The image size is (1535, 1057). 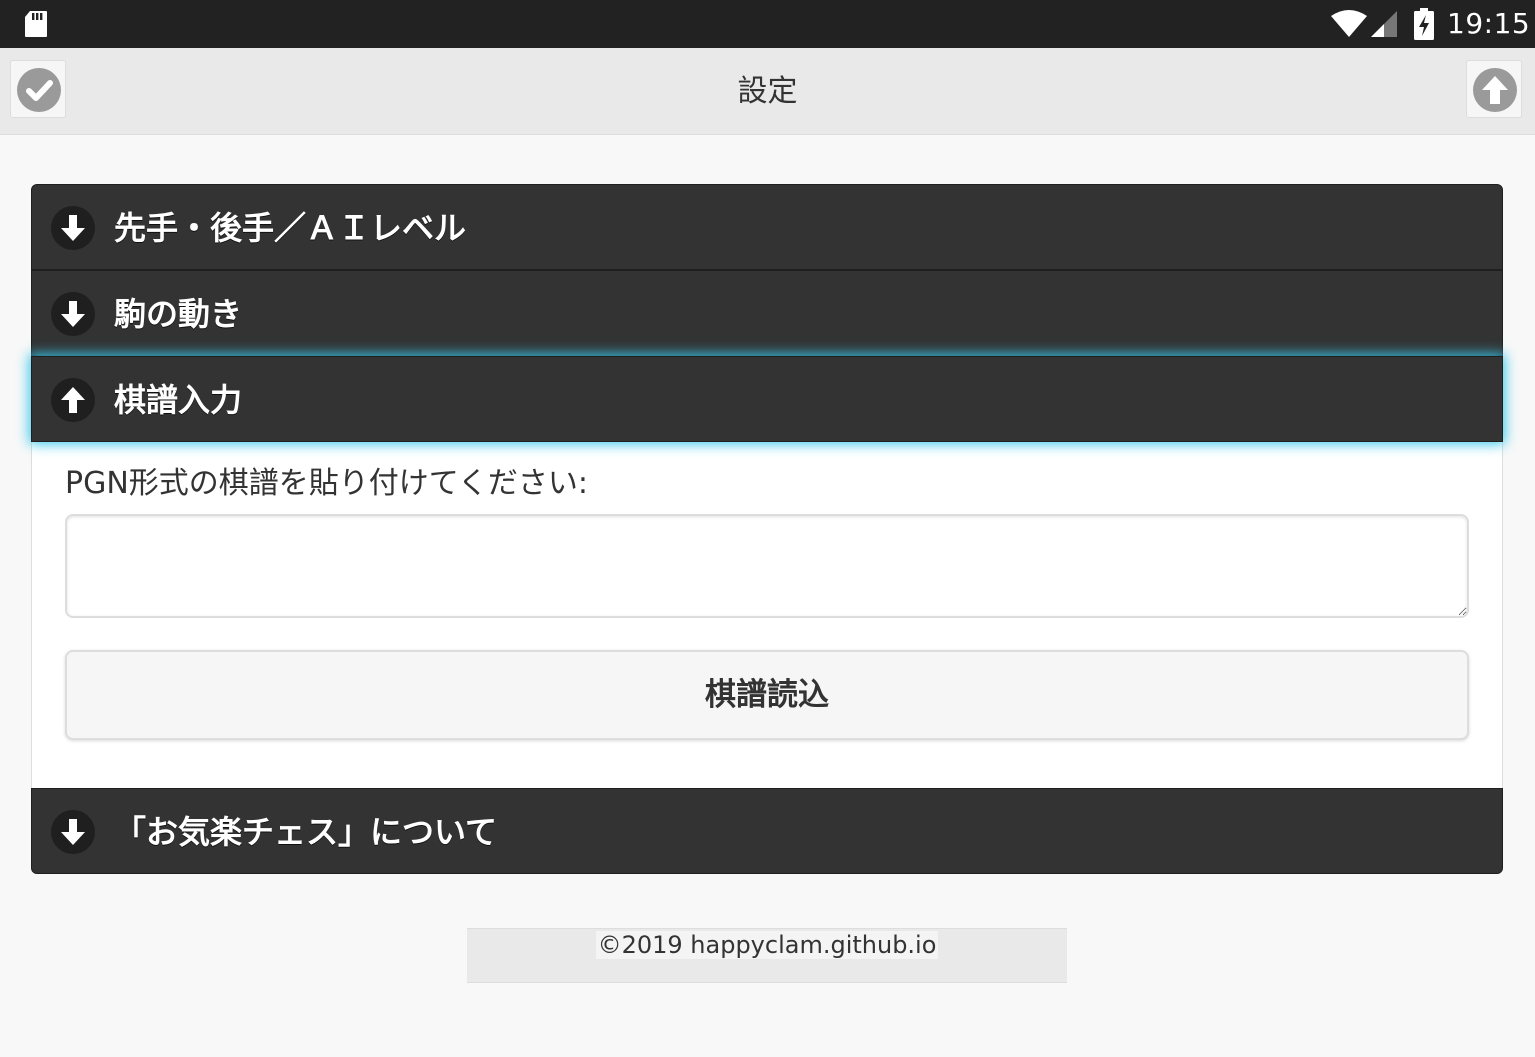 I want to click on copyright-label: ©2019 happyclam.github.io, so click(x=767, y=945).